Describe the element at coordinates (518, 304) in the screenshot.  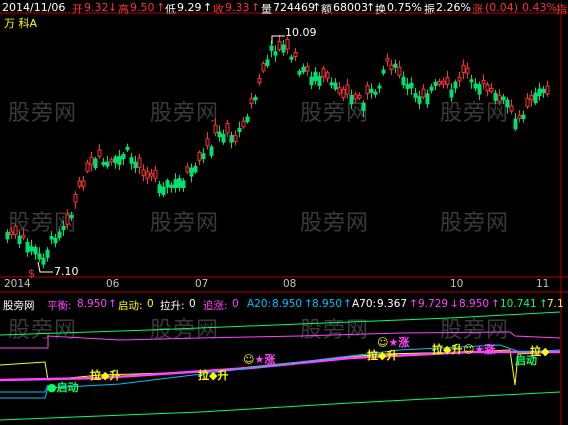
I see `value-10: 10.741` at that location.